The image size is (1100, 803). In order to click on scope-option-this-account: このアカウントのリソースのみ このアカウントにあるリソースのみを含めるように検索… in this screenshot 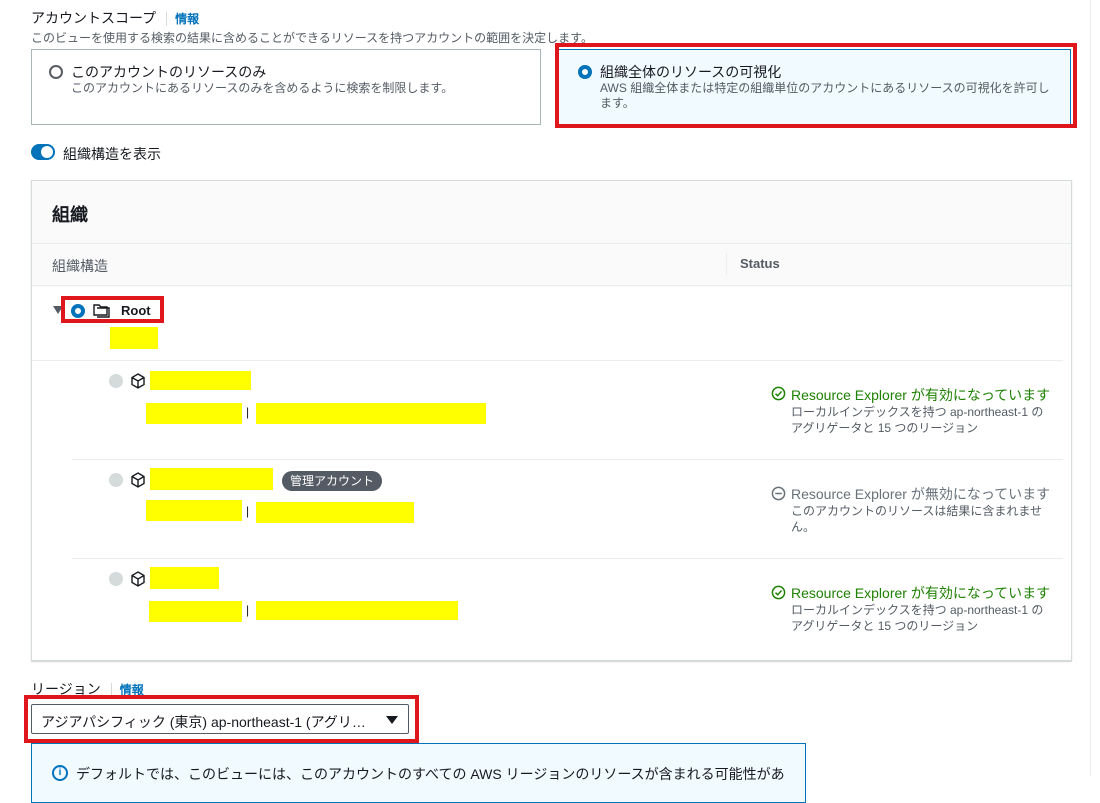, I will do `click(286, 87)`.